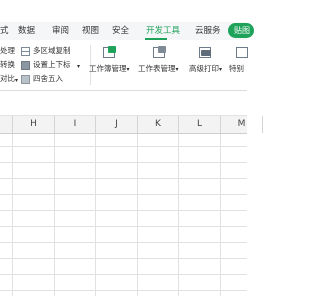  I want to click on ribbon-item-process: 处理, so click(7, 51).